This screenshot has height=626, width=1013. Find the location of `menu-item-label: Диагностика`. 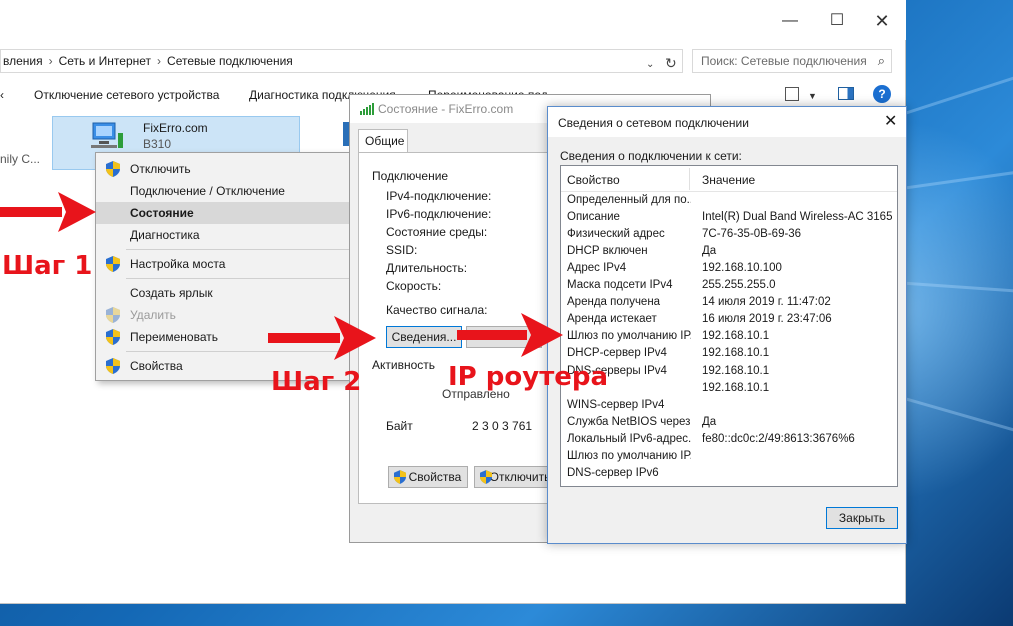

menu-item-label: Диагностика is located at coordinates (165, 235).